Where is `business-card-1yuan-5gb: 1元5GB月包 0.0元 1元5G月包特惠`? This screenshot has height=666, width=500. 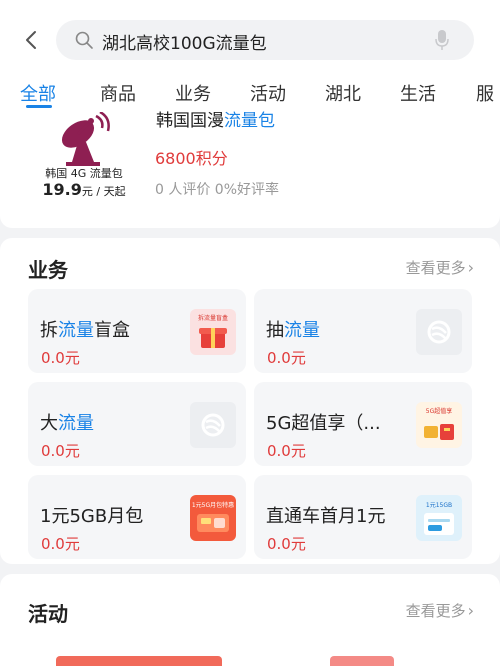 business-card-1yuan-5gb: 1元5GB月包 0.0元 1元5G月包特惠 is located at coordinates (137, 517).